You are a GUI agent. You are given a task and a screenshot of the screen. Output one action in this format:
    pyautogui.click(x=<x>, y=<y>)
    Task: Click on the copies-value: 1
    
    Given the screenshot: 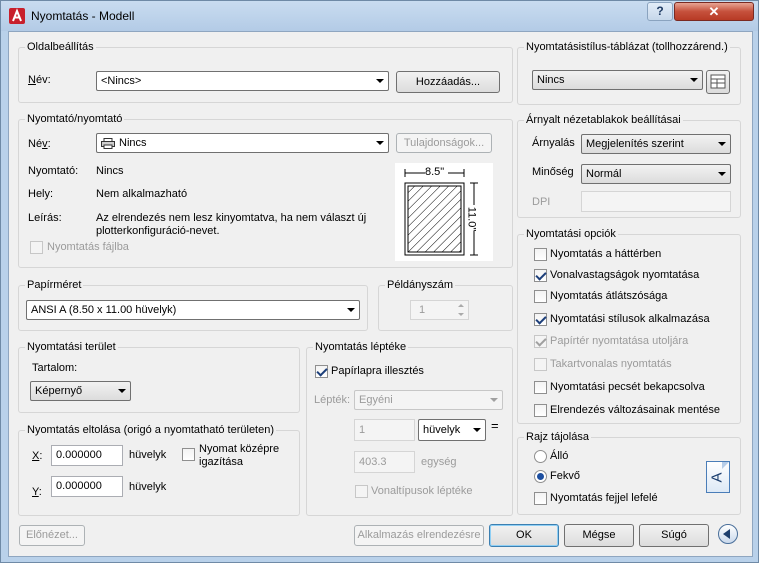 What is the action you would take?
    pyautogui.click(x=422, y=310)
    